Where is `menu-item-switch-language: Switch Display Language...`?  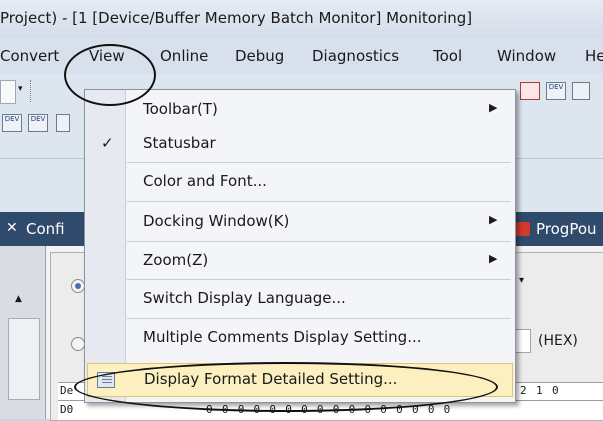 menu-item-switch-language: Switch Display Language... is located at coordinates (300, 299).